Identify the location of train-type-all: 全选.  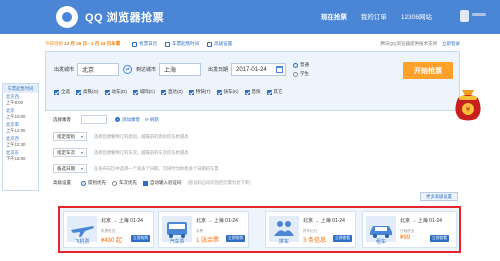
(62, 92).